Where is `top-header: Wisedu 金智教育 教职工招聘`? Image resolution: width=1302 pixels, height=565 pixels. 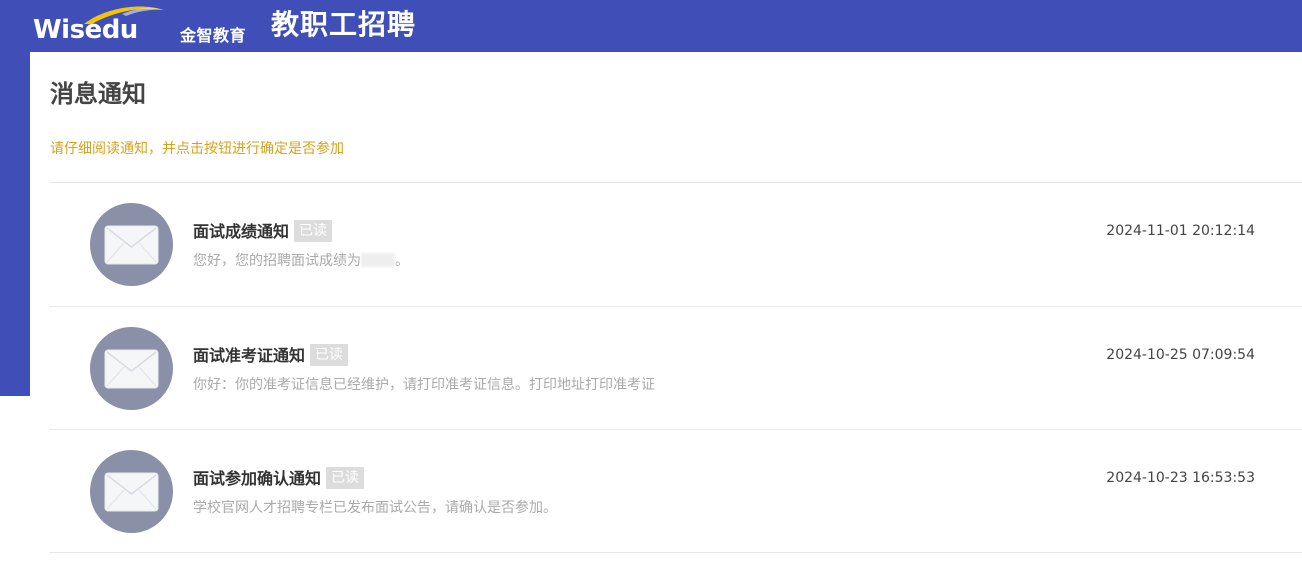 top-header: Wisedu 金智教育 教职工招聘 is located at coordinates (651, 26).